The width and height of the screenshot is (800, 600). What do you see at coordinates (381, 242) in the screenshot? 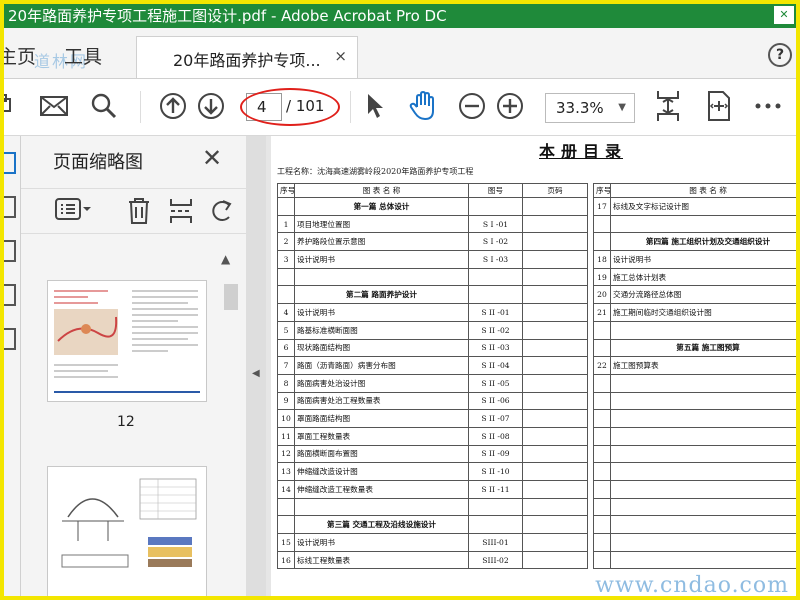
I see `cell-name: 养护路段位置示意图` at bounding box center [381, 242].